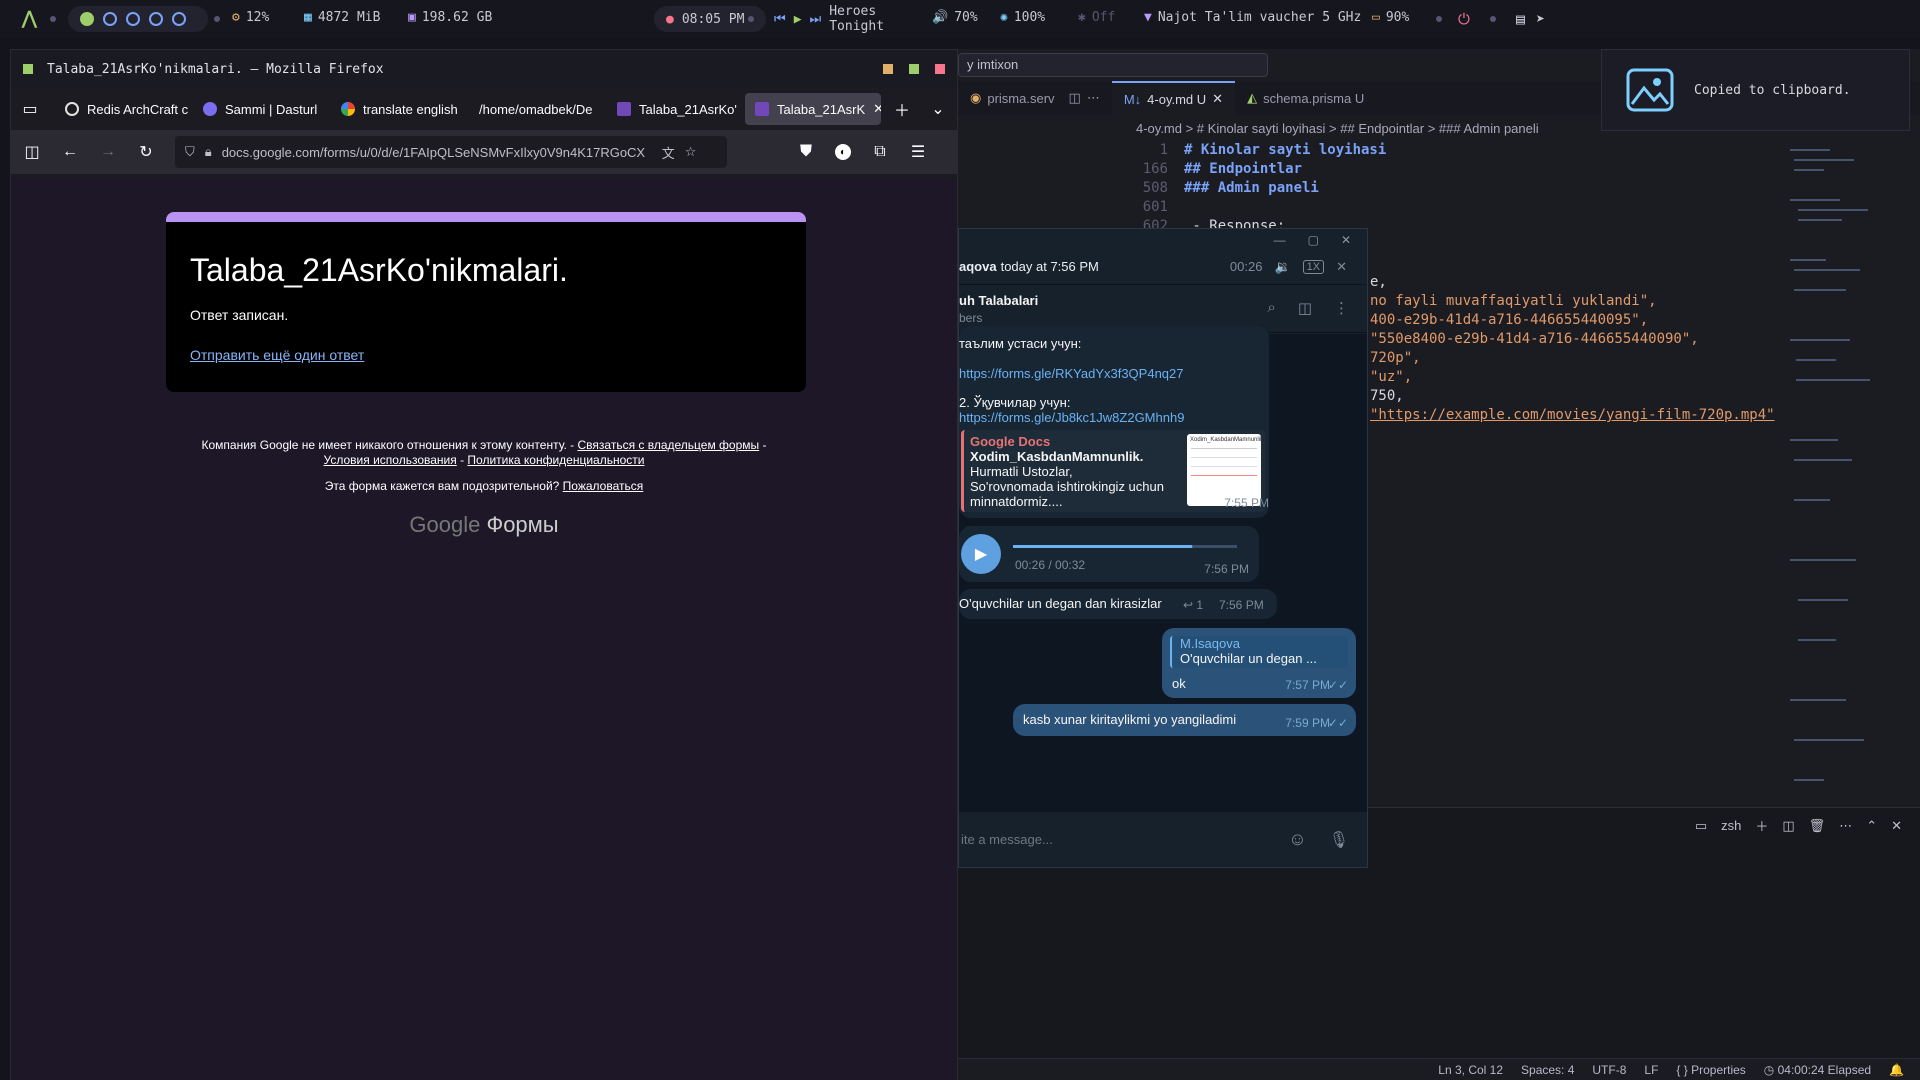 This screenshot has width=1920, height=1080. What do you see at coordinates (1547, 1070) in the screenshot?
I see `indentation: Spaces: 4` at bounding box center [1547, 1070].